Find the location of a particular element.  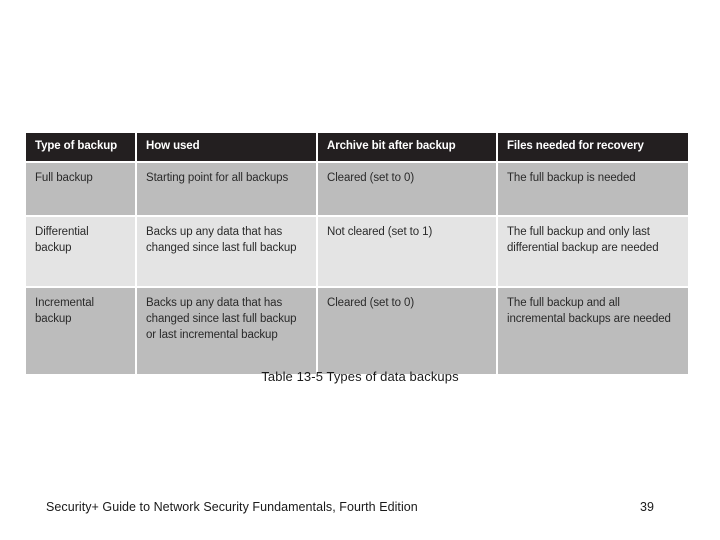

cell-type-of-backup: Differential backup is located at coordinates (80, 252).